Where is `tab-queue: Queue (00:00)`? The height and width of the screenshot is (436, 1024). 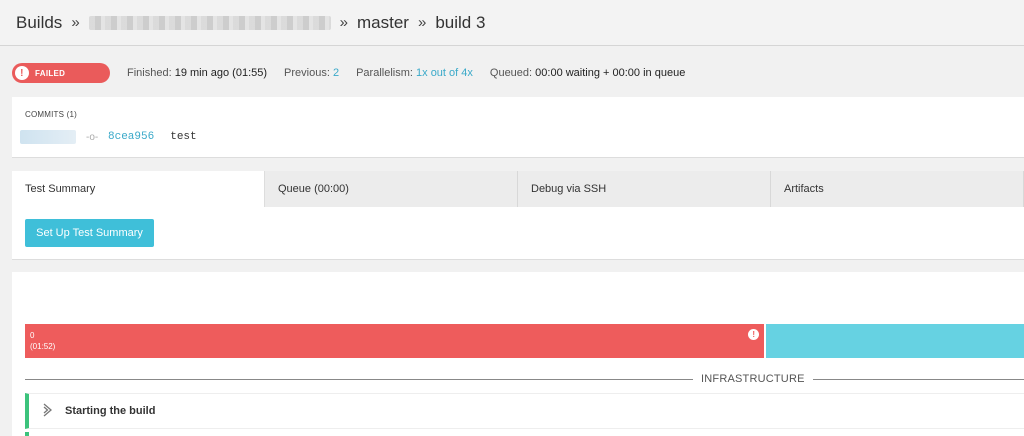 tab-queue: Queue (00:00) is located at coordinates (391, 189).